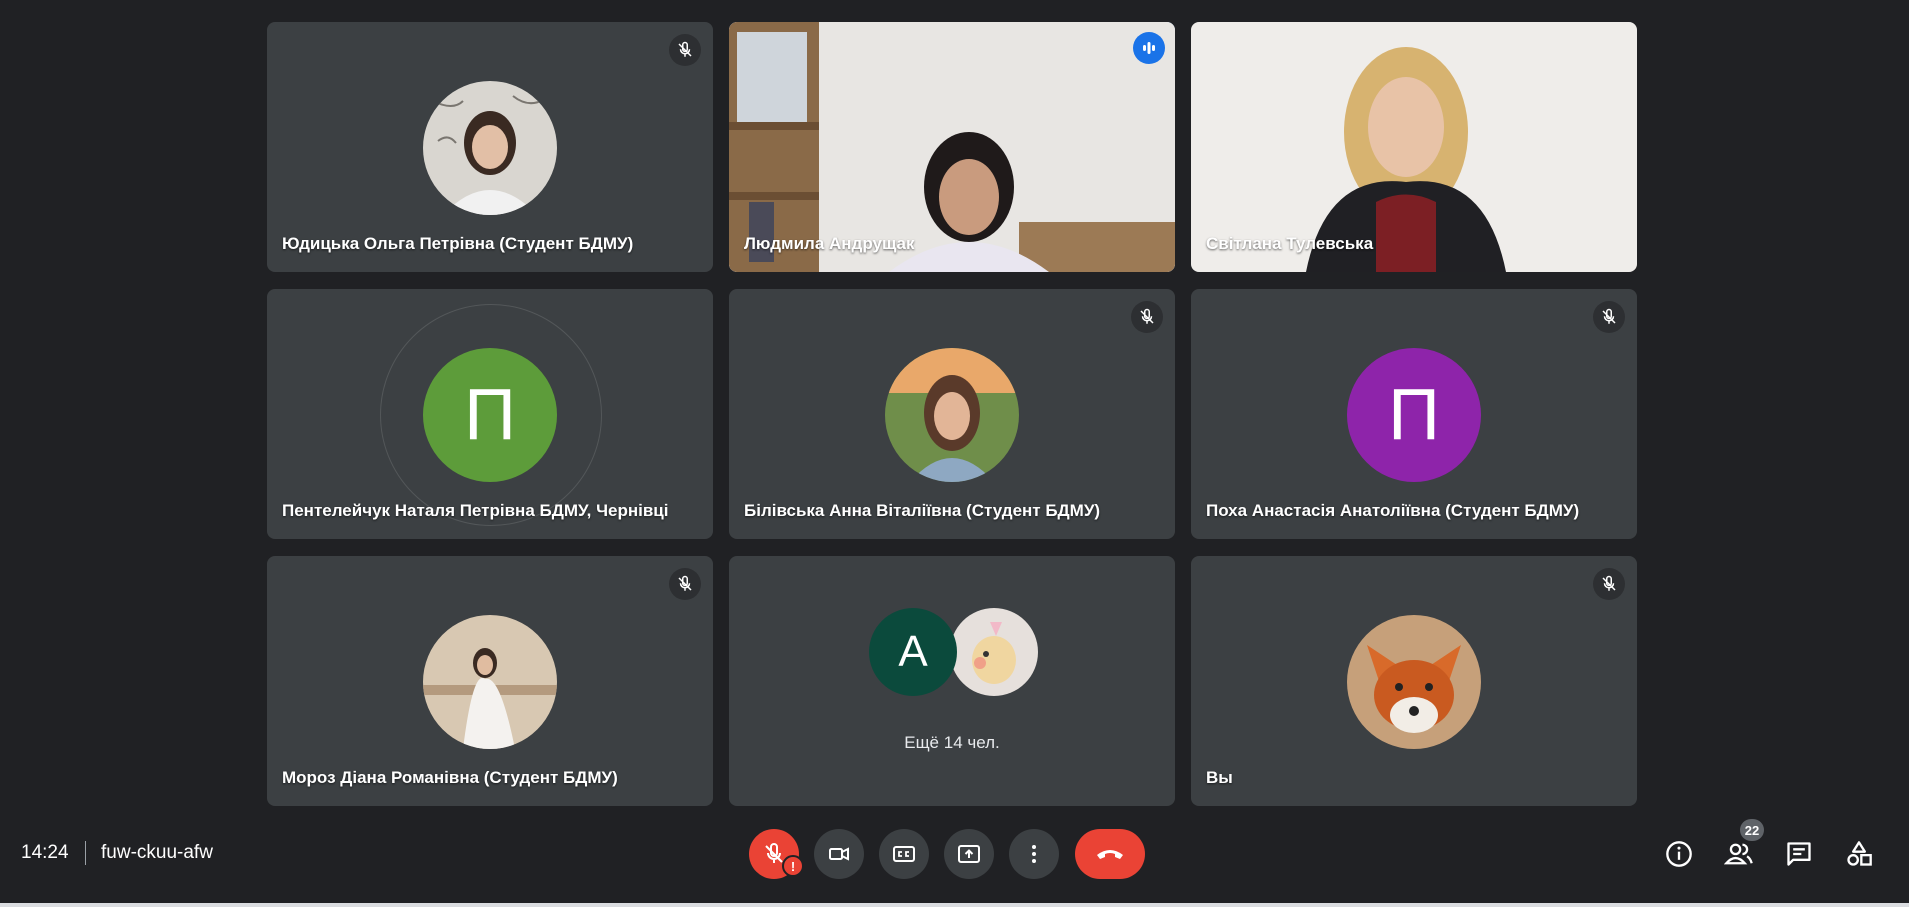  What do you see at coordinates (952, 742) in the screenshot?
I see `more-participants-label: Ещё 14 чел.` at bounding box center [952, 742].